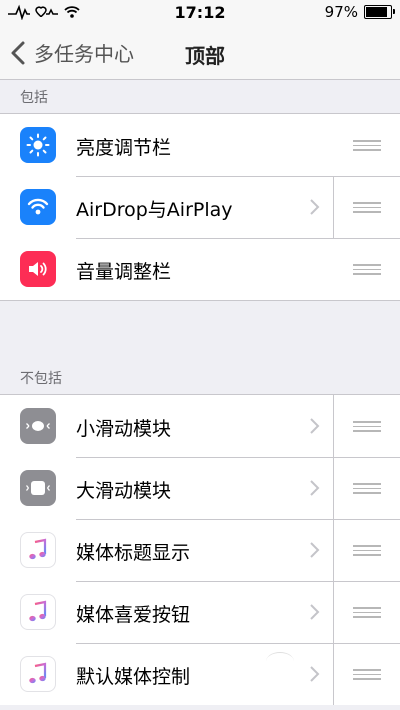 This screenshot has height=710, width=400. I want to click on list-item-airdrop-airplay: AirDrop与AirPlay, so click(200, 207).